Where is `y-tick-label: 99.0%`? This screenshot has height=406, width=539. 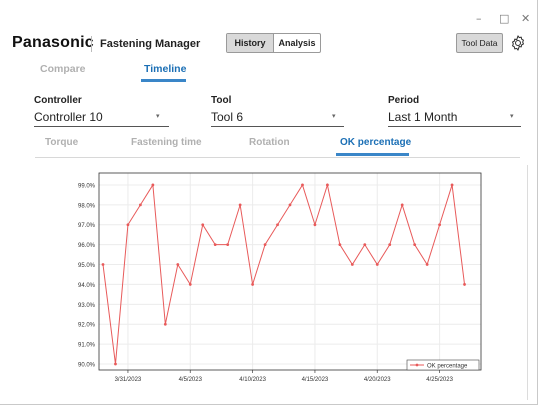
y-tick-label: 99.0% is located at coordinates (87, 186).